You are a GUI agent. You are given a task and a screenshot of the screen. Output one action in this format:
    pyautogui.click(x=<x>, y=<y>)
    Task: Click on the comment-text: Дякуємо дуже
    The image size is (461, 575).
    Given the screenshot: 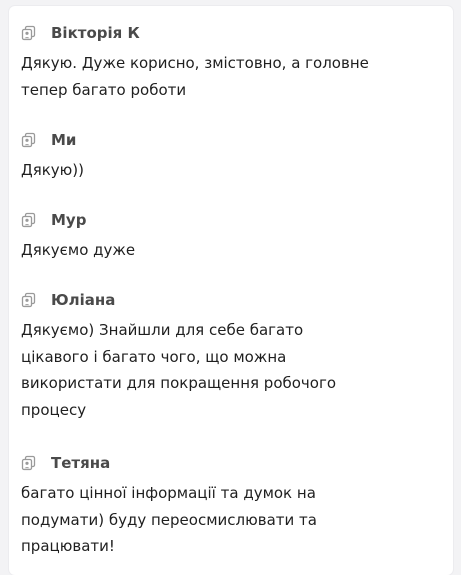 What is the action you would take?
    pyautogui.click(x=78, y=250)
    